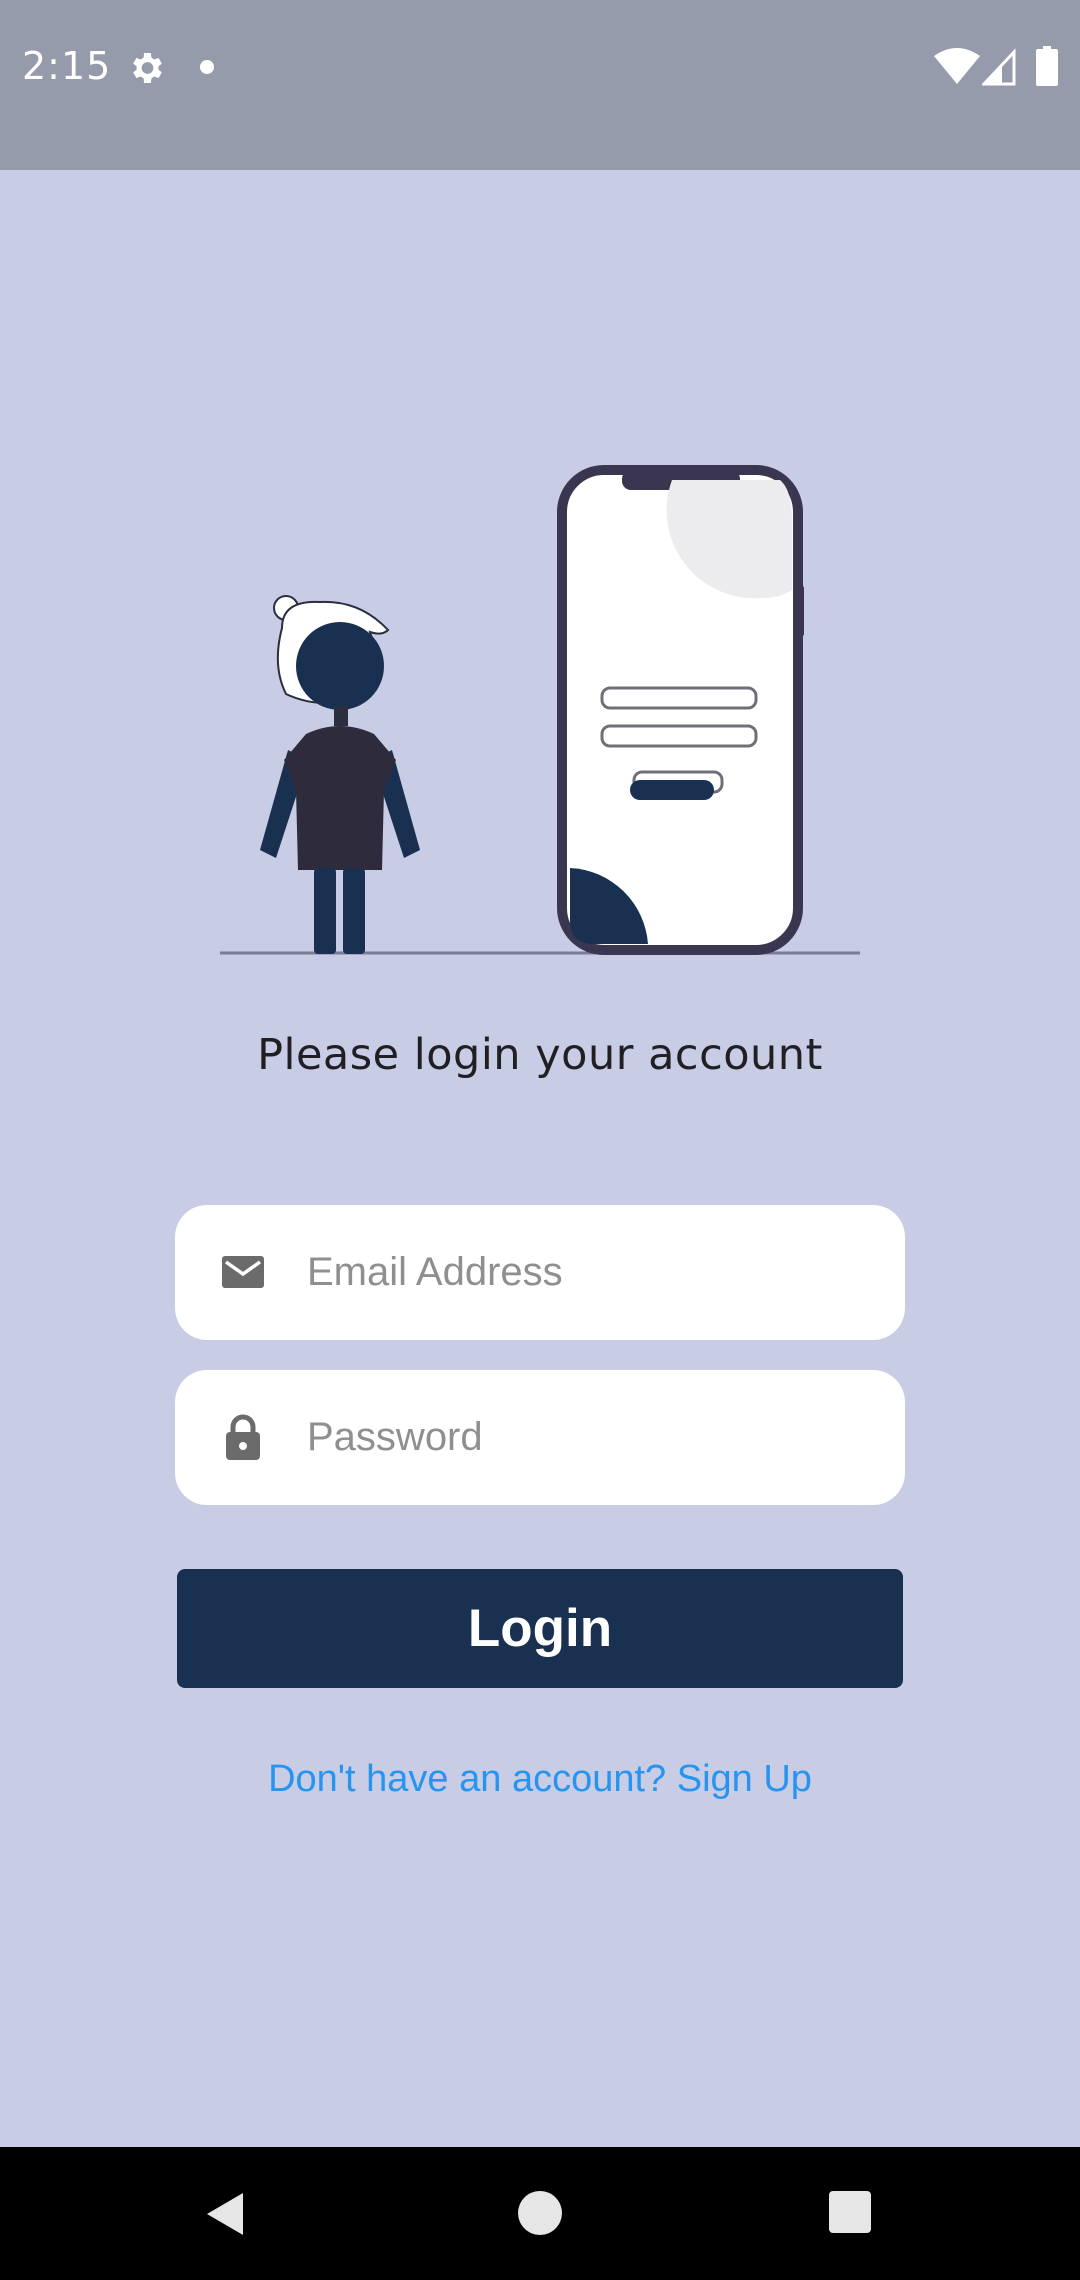  I want to click on status-bar: 2:15, so click(540, 85).